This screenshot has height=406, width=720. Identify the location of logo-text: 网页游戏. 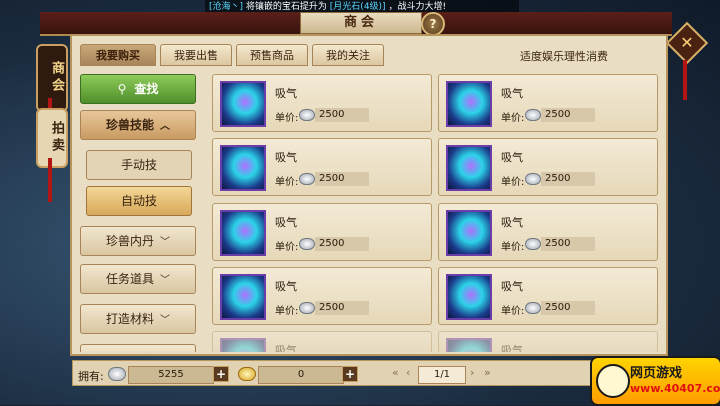
(656, 373).